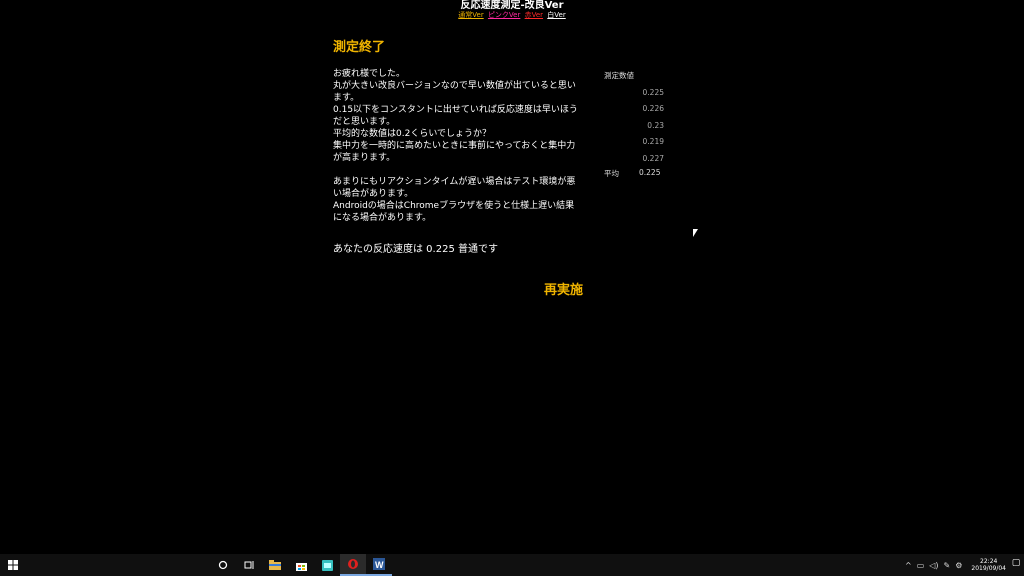 This screenshot has width=1024, height=576. Describe the element at coordinates (369, 74) in the screenshot. I see `message-line: お疲れ様でした。` at that location.